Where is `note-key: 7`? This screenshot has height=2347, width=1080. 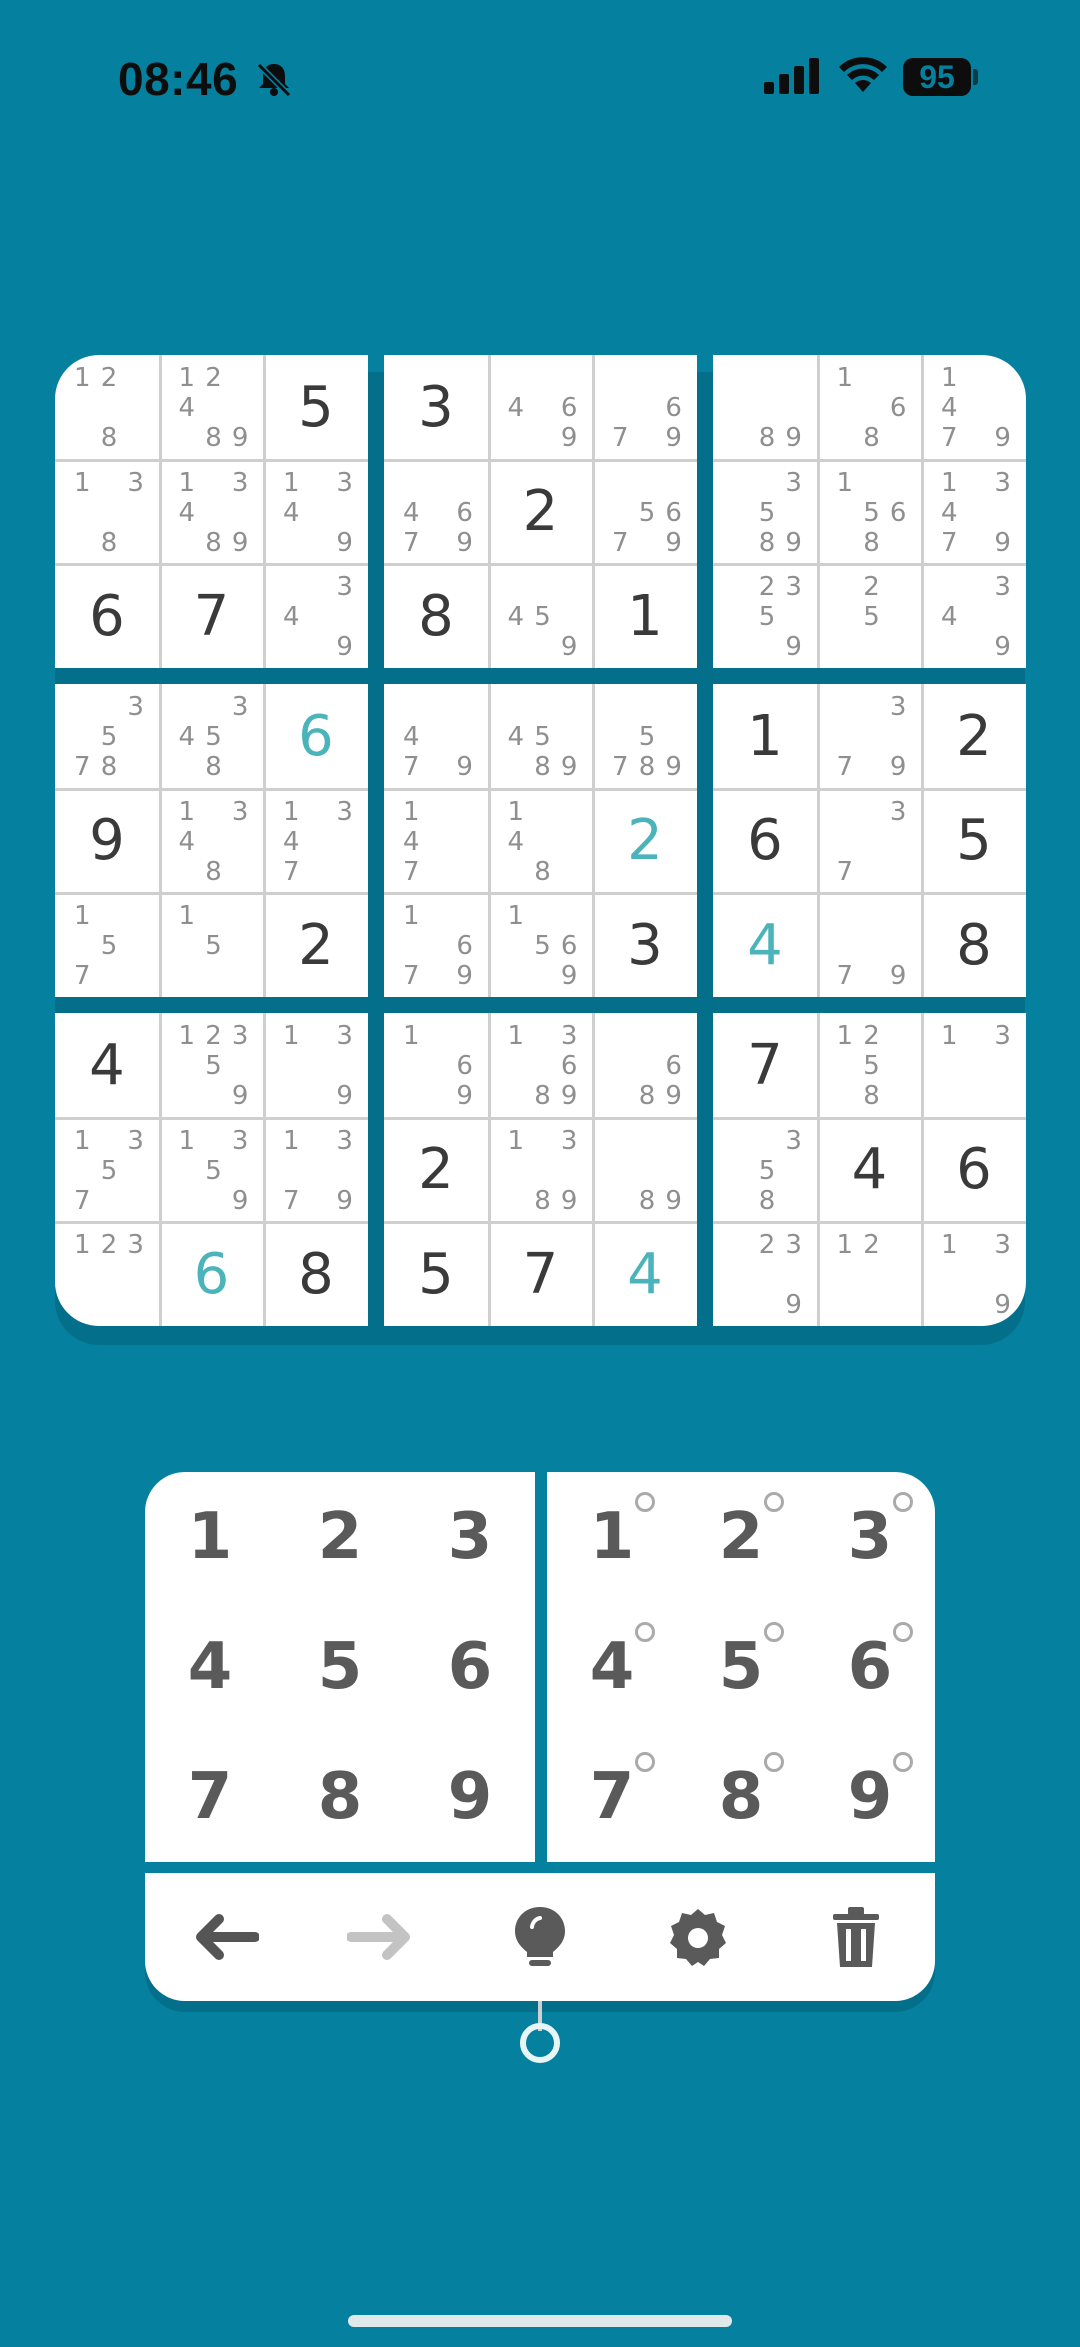 note-key: 7 is located at coordinates (612, 1797).